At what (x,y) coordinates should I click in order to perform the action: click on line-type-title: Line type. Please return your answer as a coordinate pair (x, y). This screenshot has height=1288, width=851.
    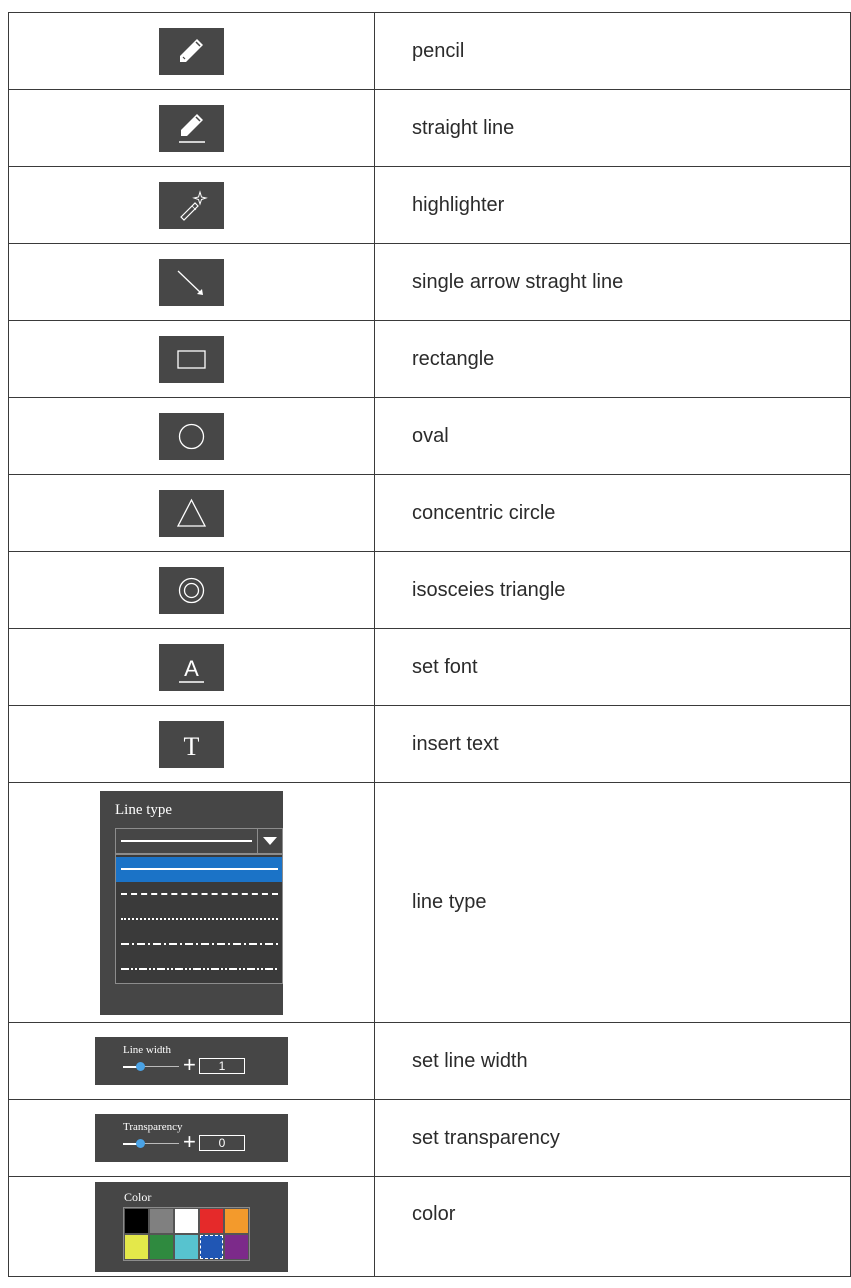
    Looking at the image, I should click on (144, 809).